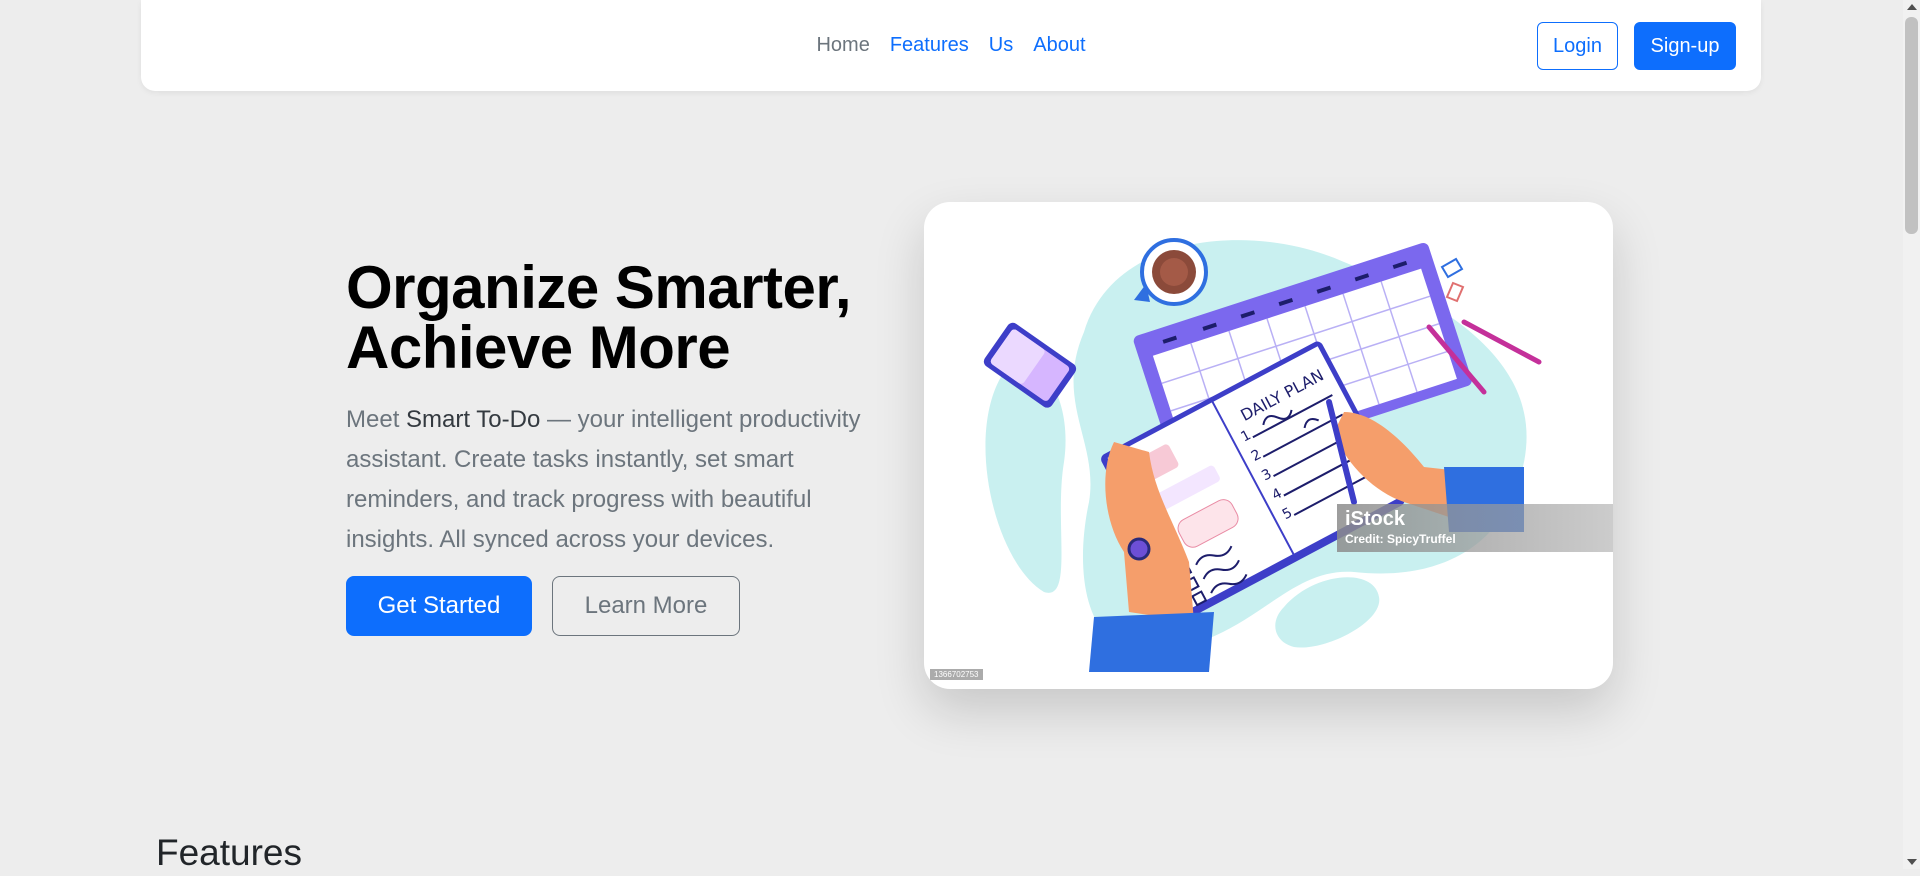  I want to click on features-heading: Features, so click(229, 852).